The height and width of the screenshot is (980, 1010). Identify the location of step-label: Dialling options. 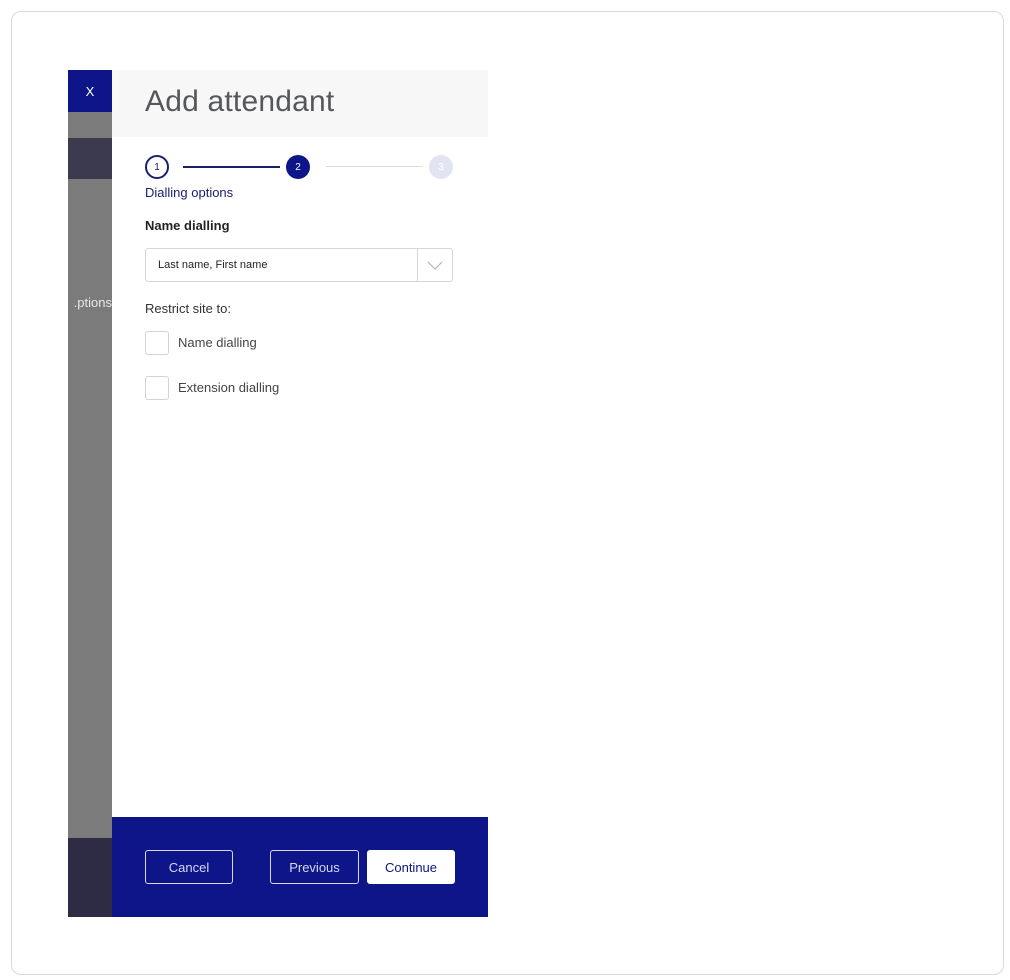
(189, 192).